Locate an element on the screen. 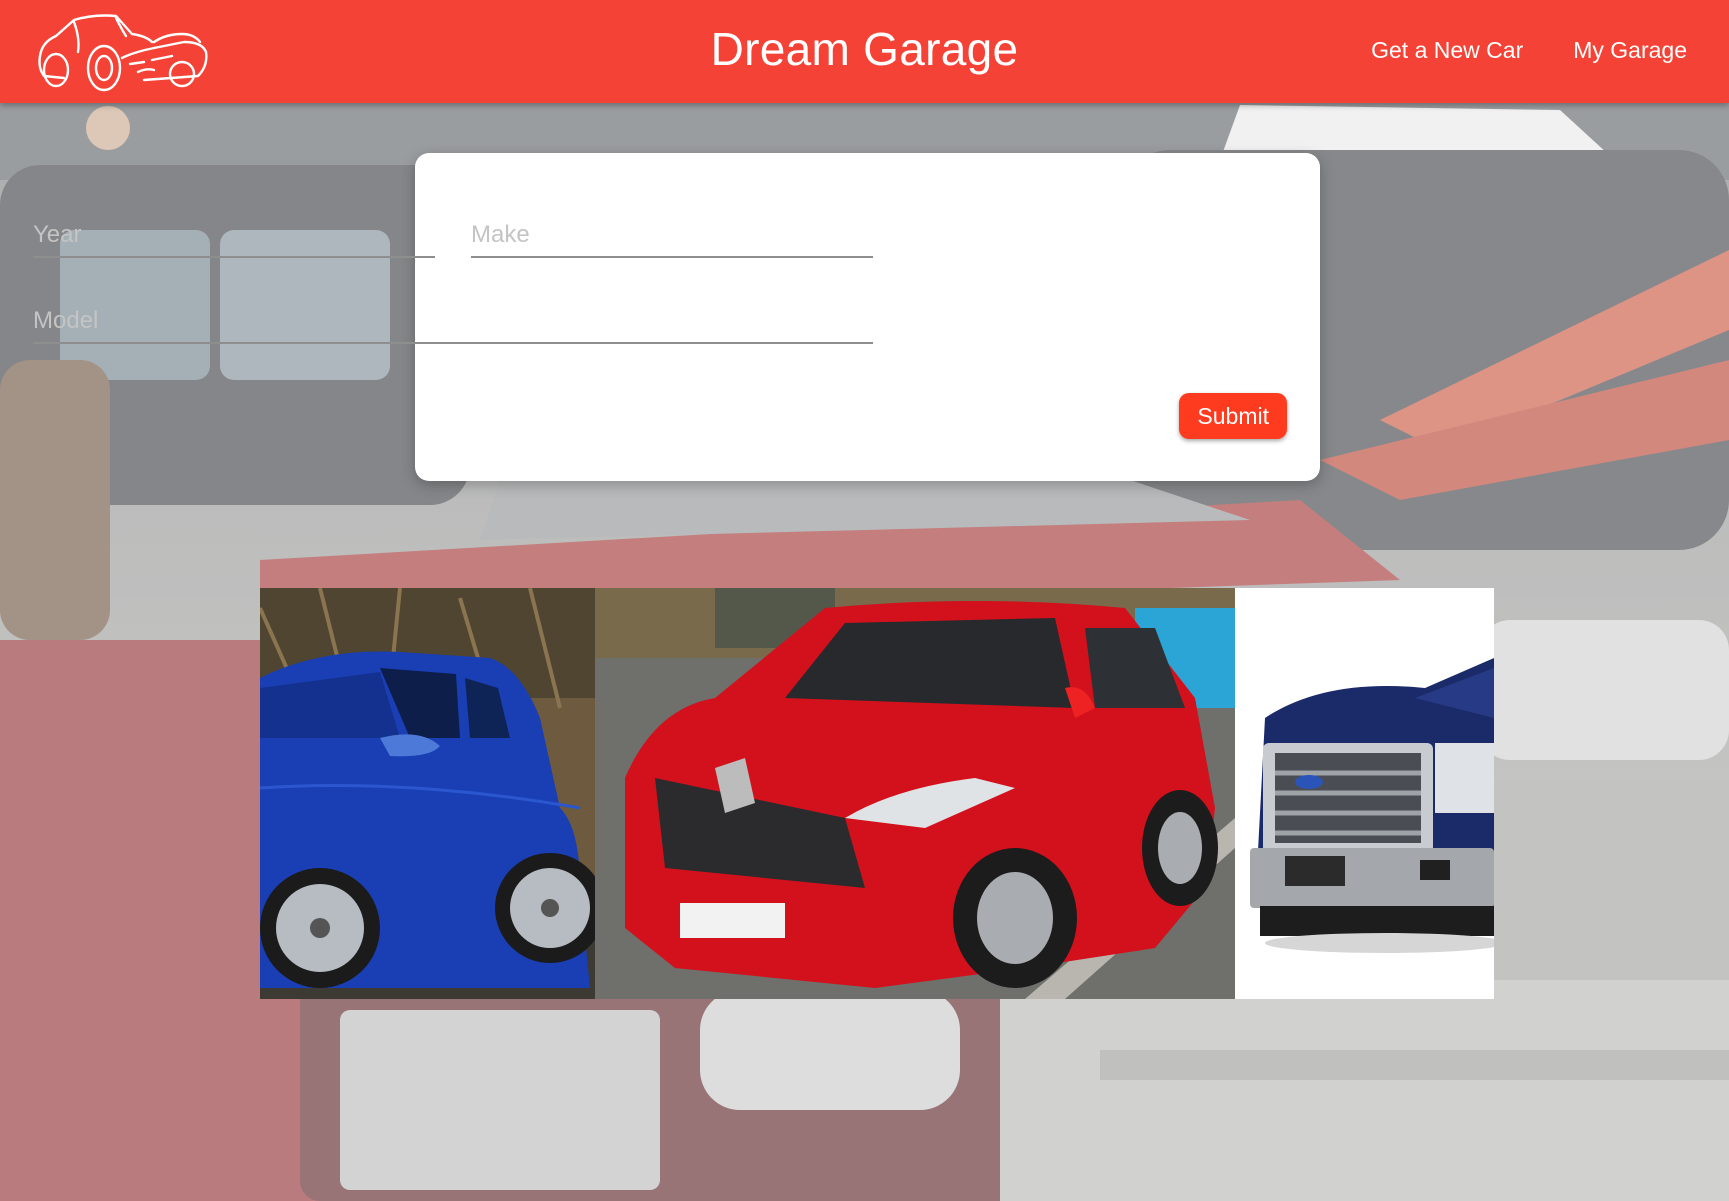  blue-truck-image is located at coordinates (1364, 793).